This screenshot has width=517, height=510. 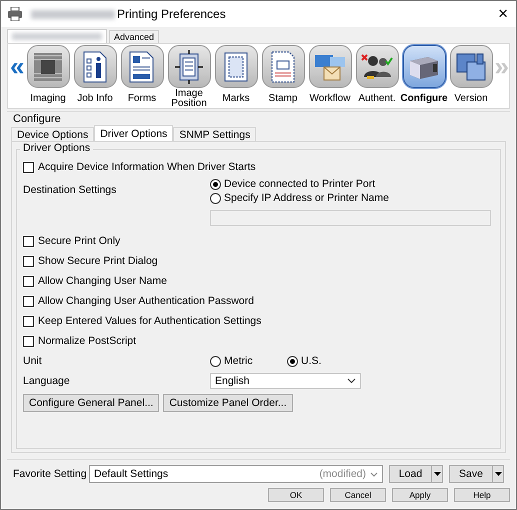 I want to click on save-menu-button, so click(x=498, y=474).